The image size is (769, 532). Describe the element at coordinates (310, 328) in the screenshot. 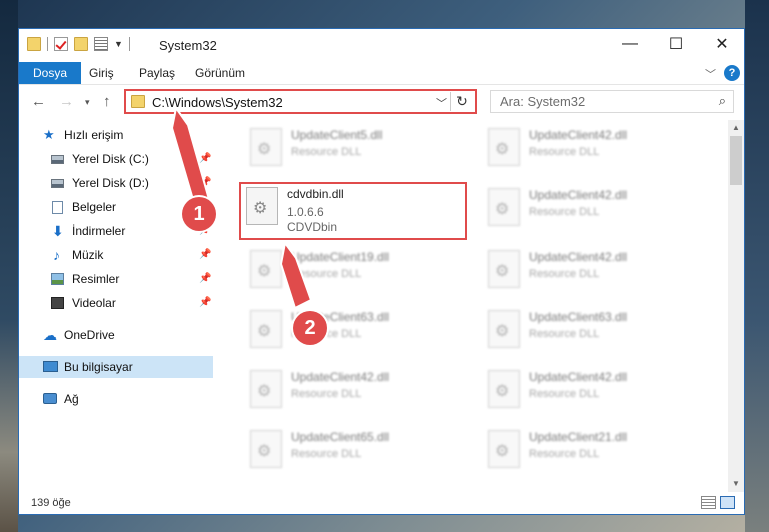

I see `callout-badge-2: 2` at that location.